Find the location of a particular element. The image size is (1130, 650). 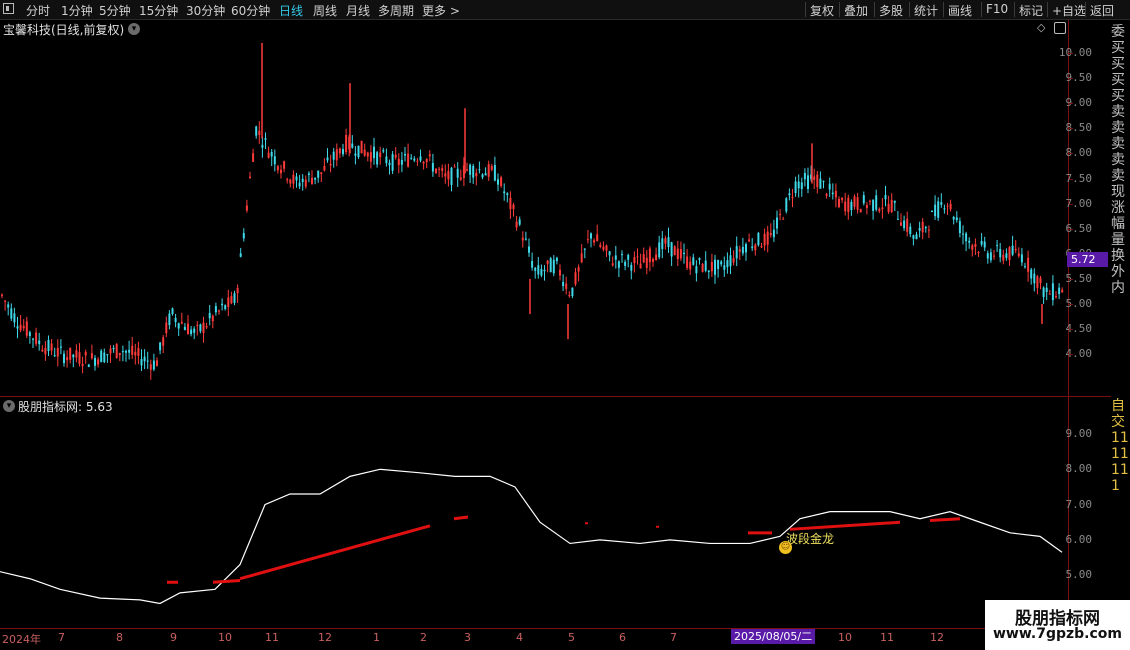

period-tab-2: 5分钟 is located at coordinates (115, 10).